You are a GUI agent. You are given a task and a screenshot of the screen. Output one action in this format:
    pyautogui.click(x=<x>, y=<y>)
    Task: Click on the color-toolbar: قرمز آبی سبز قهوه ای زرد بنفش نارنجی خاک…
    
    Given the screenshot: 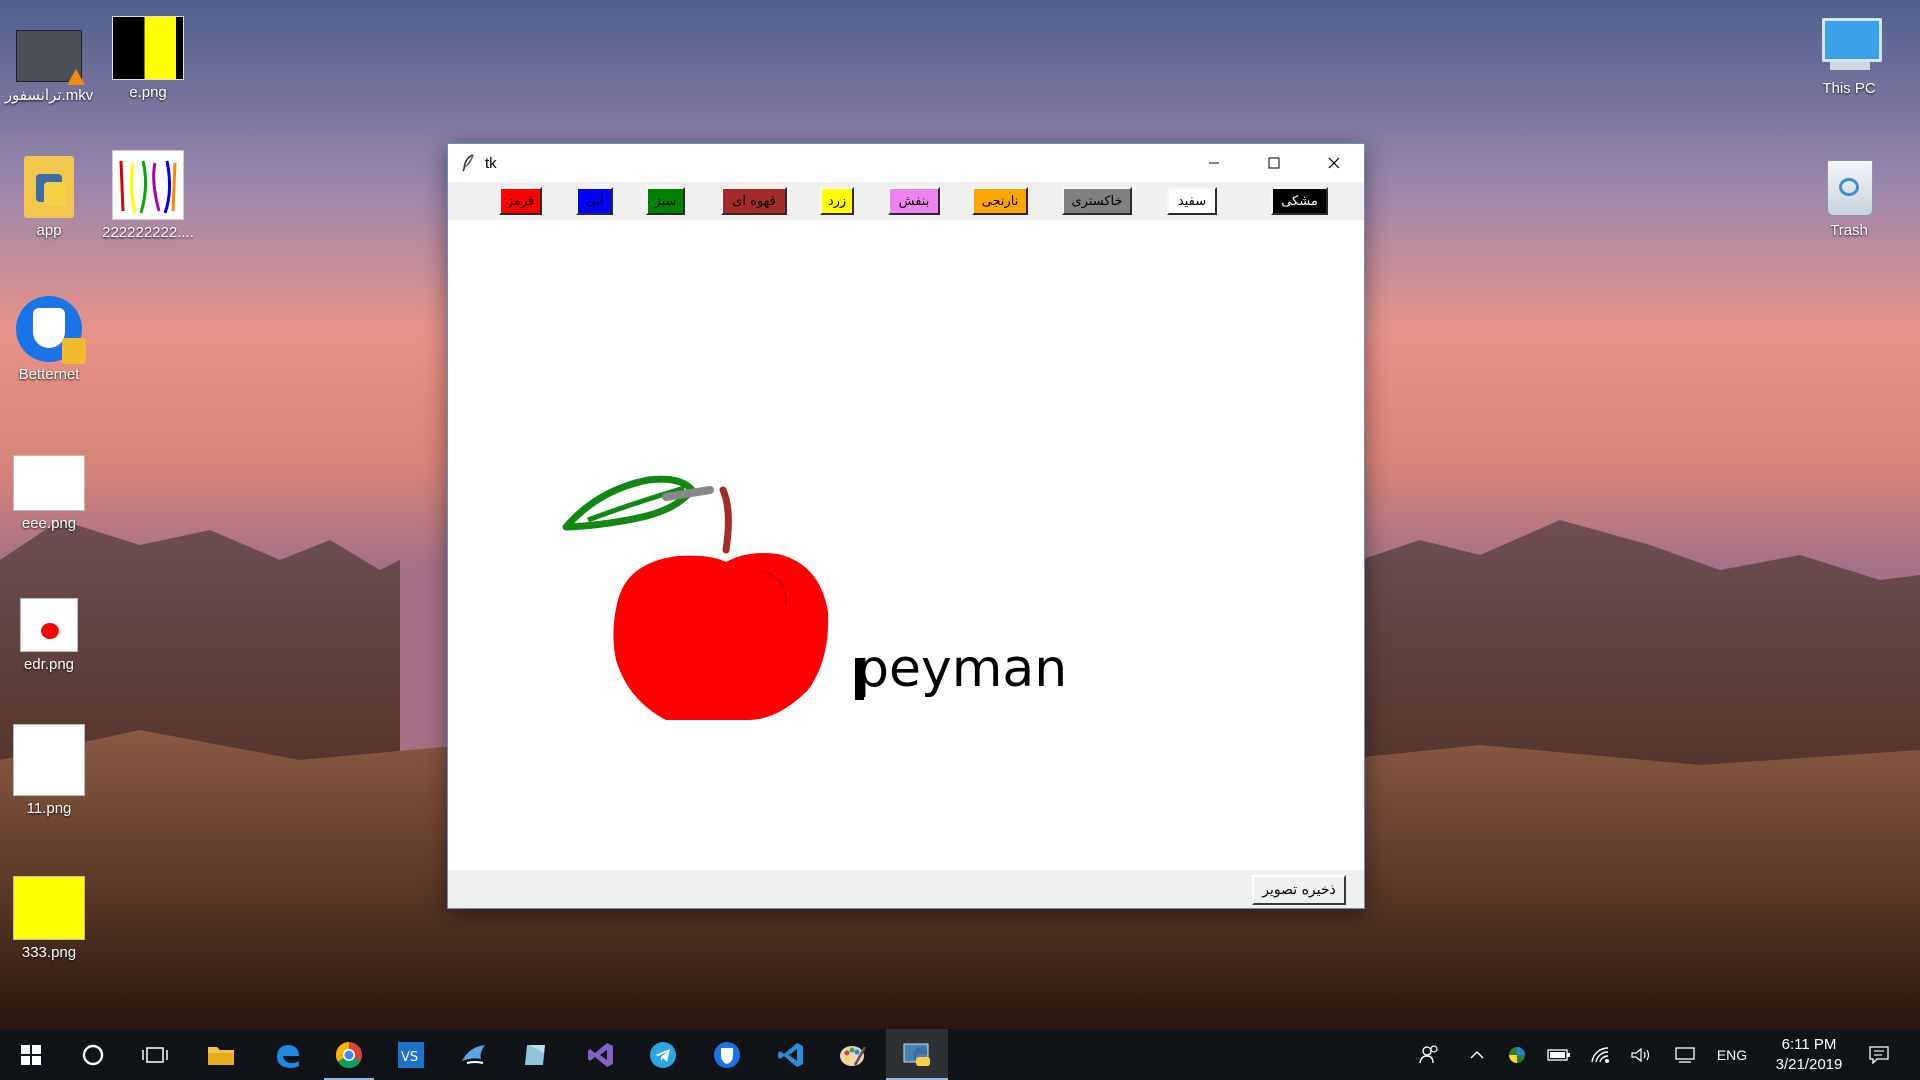 What is the action you would take?
    pyautogui.click(x=906, y=201)
    